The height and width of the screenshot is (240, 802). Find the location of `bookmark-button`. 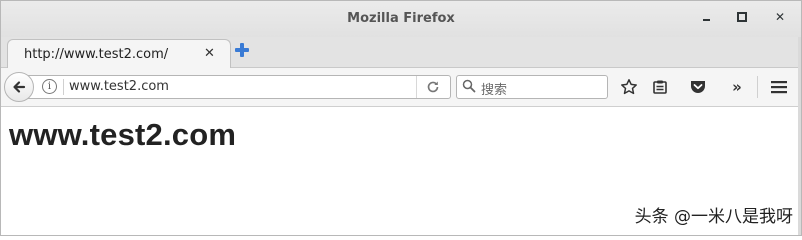

bookmark-button is located at coordinates (629, 87).